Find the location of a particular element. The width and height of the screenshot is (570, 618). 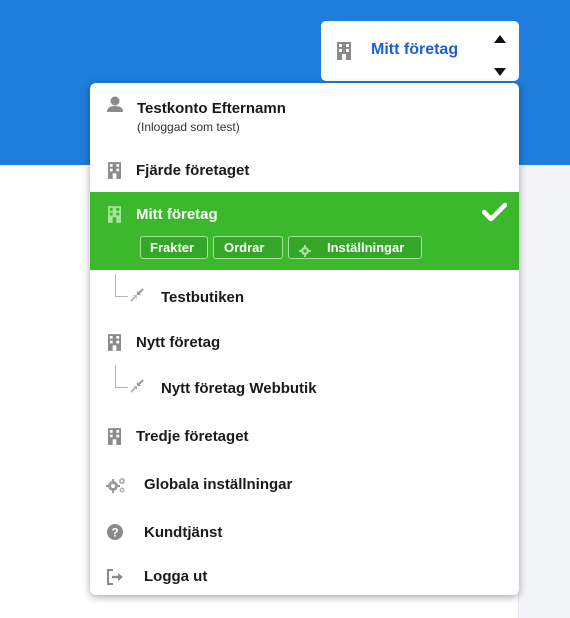

company-item-fjarde-foretaget: Fjärde företaget is located at coordinates (304, 171).